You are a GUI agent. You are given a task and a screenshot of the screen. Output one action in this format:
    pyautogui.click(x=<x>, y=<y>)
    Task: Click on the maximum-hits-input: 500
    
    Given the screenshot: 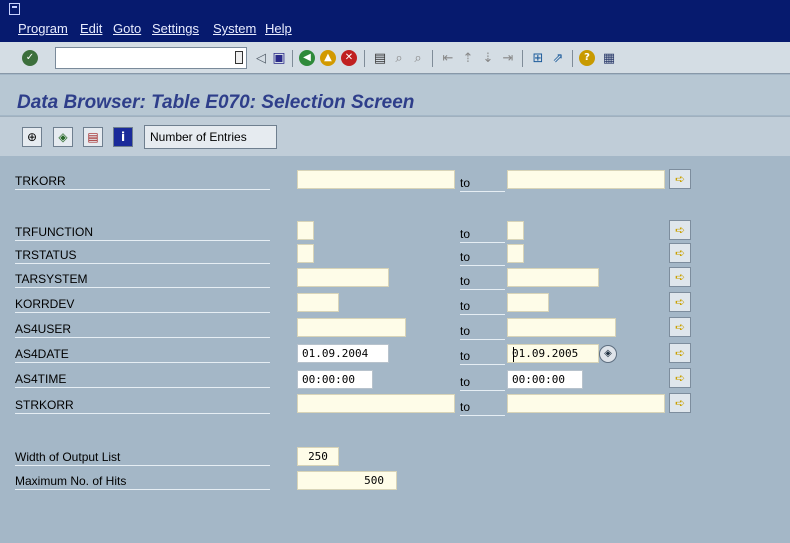 What is the action you would take?
    pyautogui.click(x=347, y=480)
    